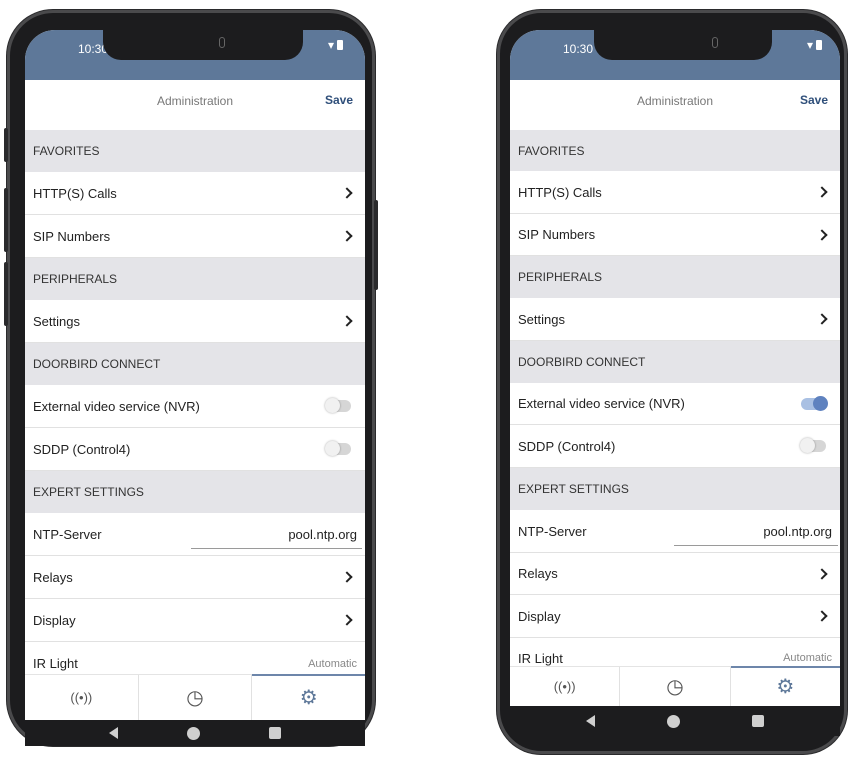  I want to click on section-favorites: FAVORITES, so click(675, 150).